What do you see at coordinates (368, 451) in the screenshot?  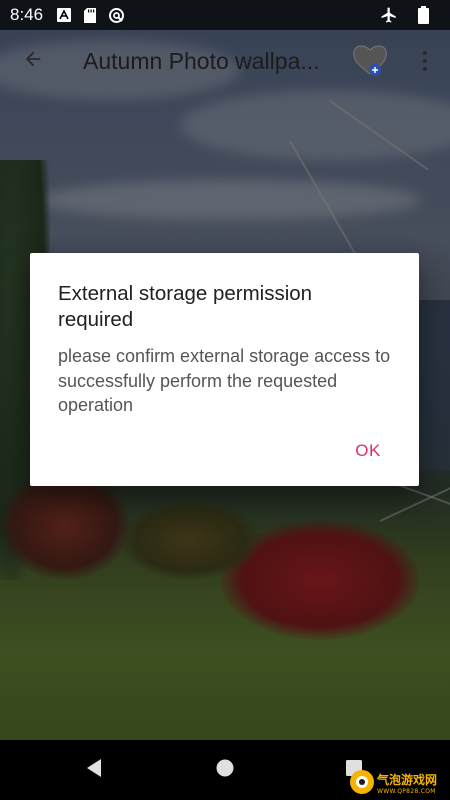 I see `ok-button: OK` at bounding box center [368, 451].